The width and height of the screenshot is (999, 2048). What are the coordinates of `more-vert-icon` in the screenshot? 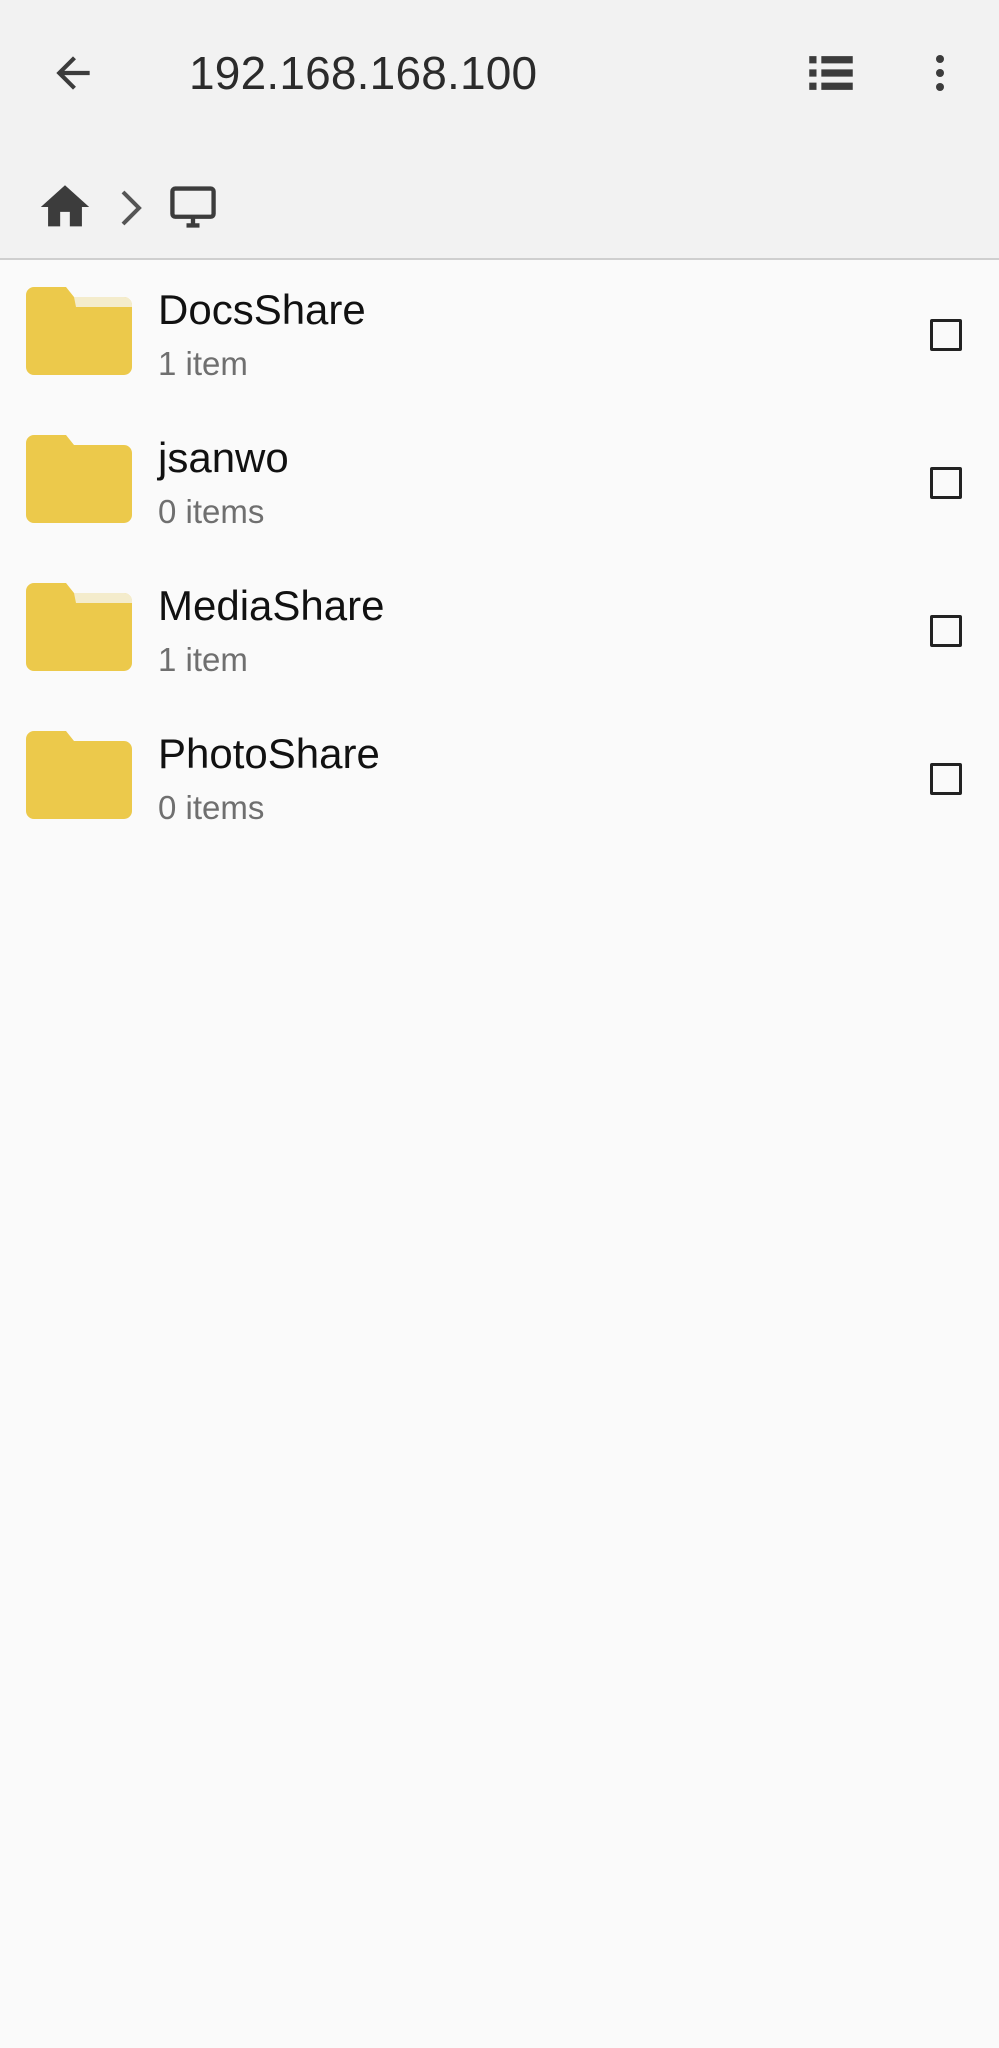 It's located at (940, 73).